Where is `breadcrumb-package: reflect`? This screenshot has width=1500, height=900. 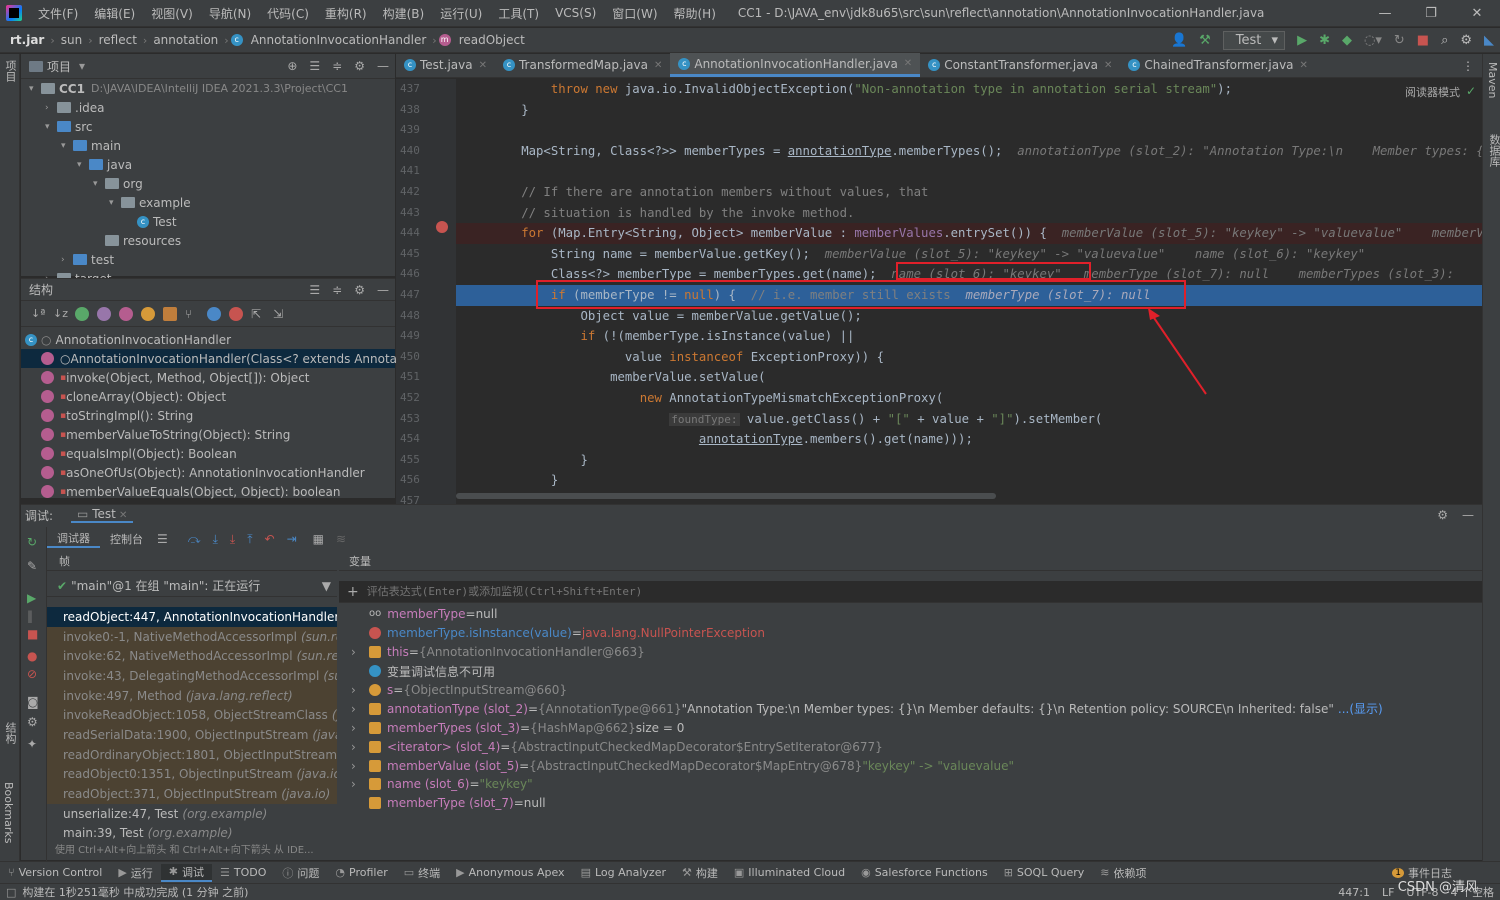 breadcrumb-package: reflect is located at coordinates (118, 40).